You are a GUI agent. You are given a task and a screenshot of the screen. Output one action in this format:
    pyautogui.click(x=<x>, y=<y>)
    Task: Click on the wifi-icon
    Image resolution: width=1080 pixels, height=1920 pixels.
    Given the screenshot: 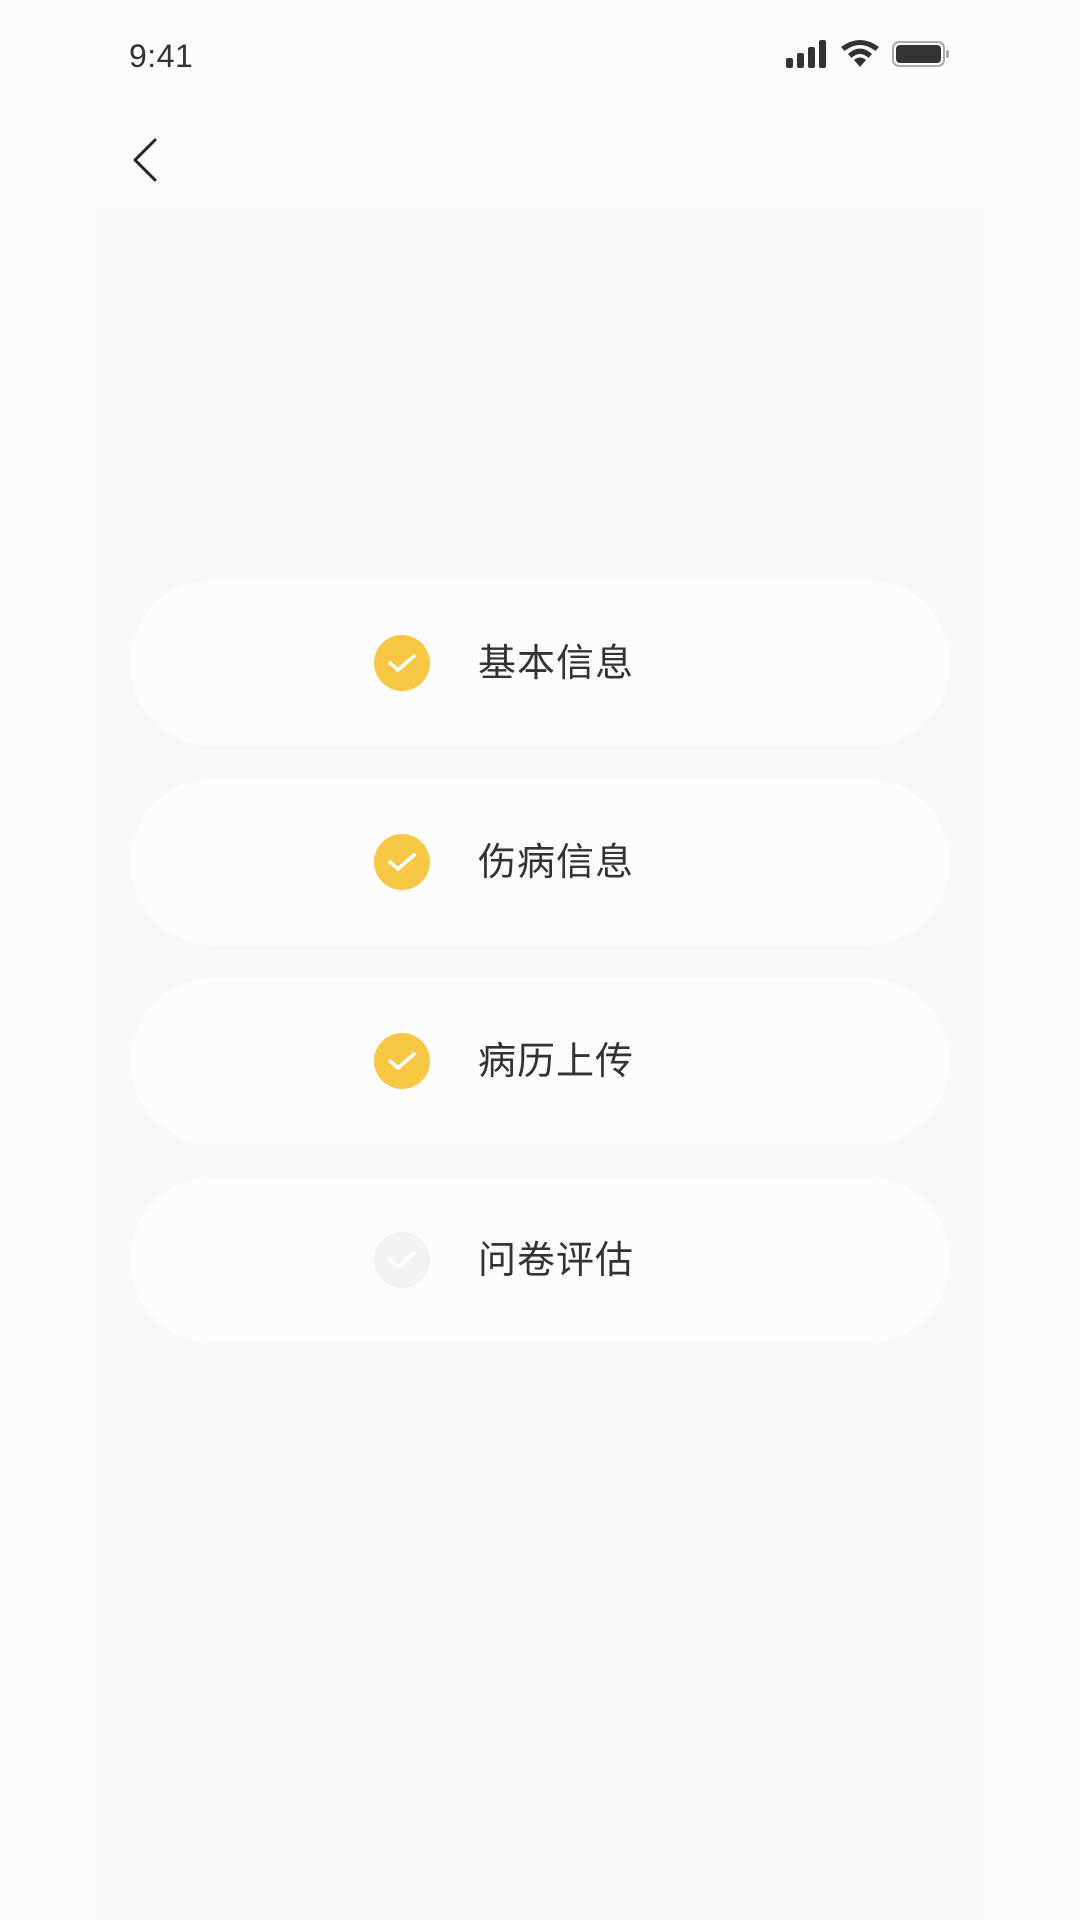 What is the action you would take?
    pyautogui.click(x=860, y=56)
    